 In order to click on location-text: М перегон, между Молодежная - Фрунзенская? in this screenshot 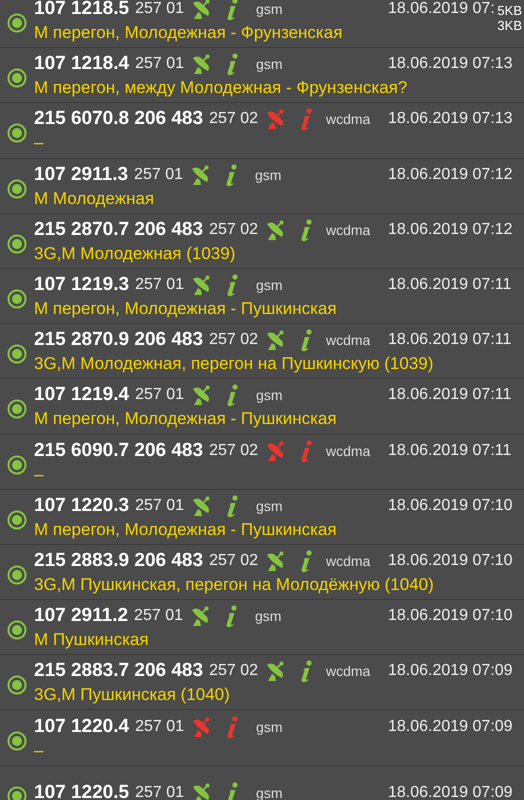, I will do `click(221, 88)`.